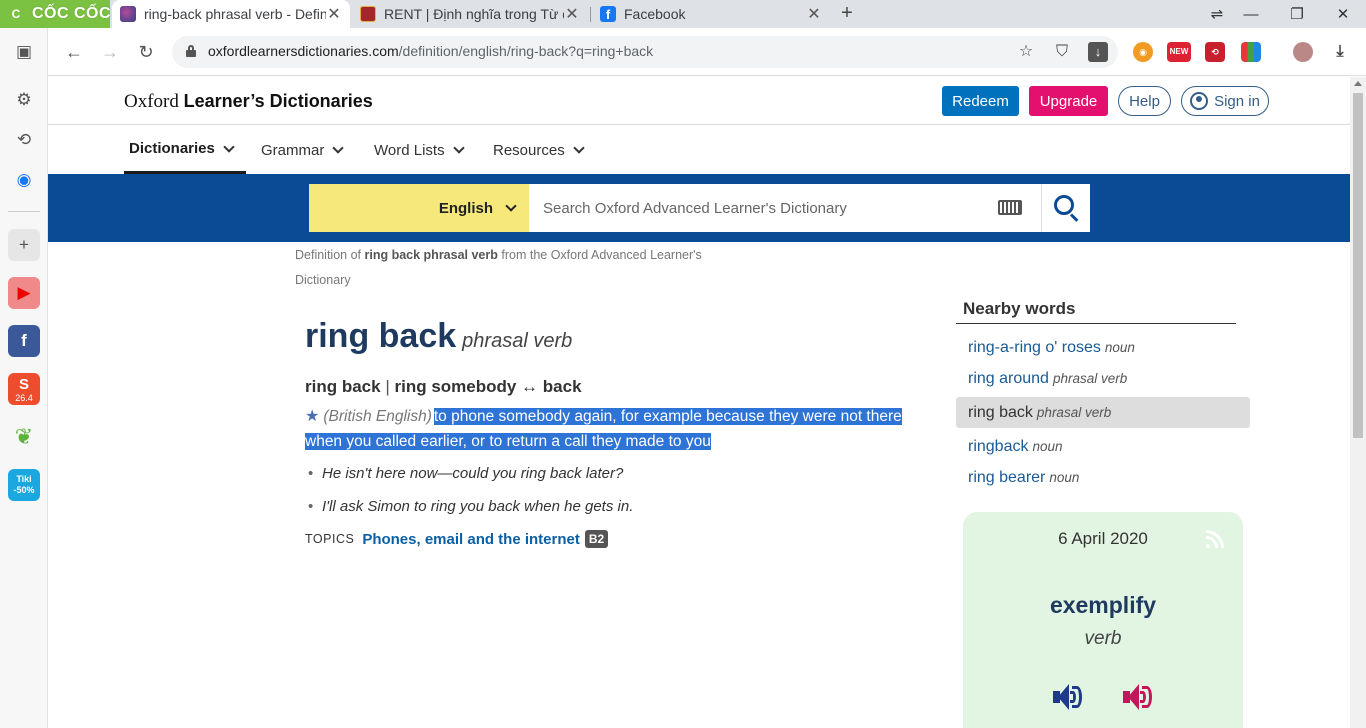 The image size is (1366, 728). Describe the element at coordinates (1215, 539) in the screenshot. I see `rss-icon` at that location.